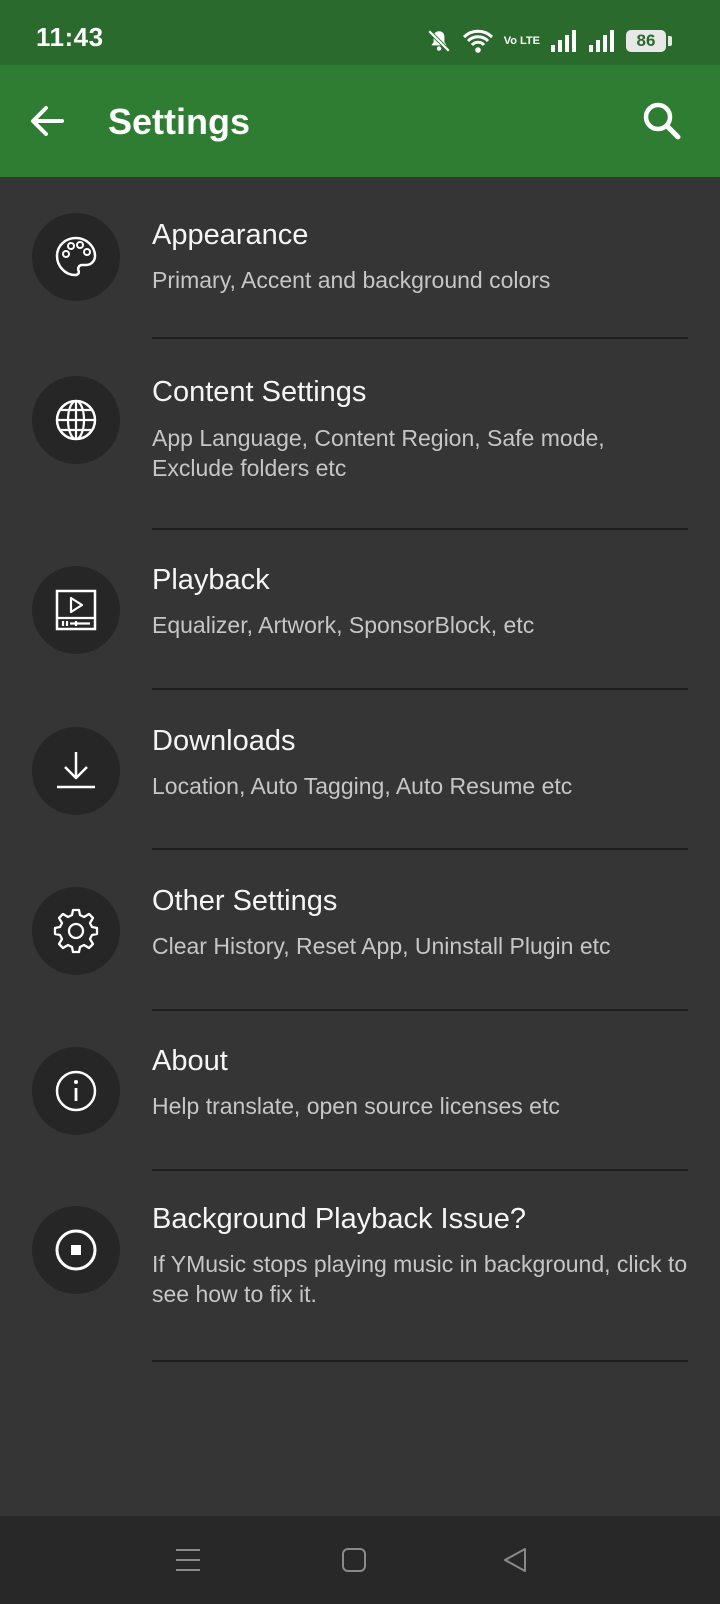 The height and width of the screenshot is (1604, 720). Describe the element at coordinates (420, 1361) in the screenshot. I see `divider` at that location.